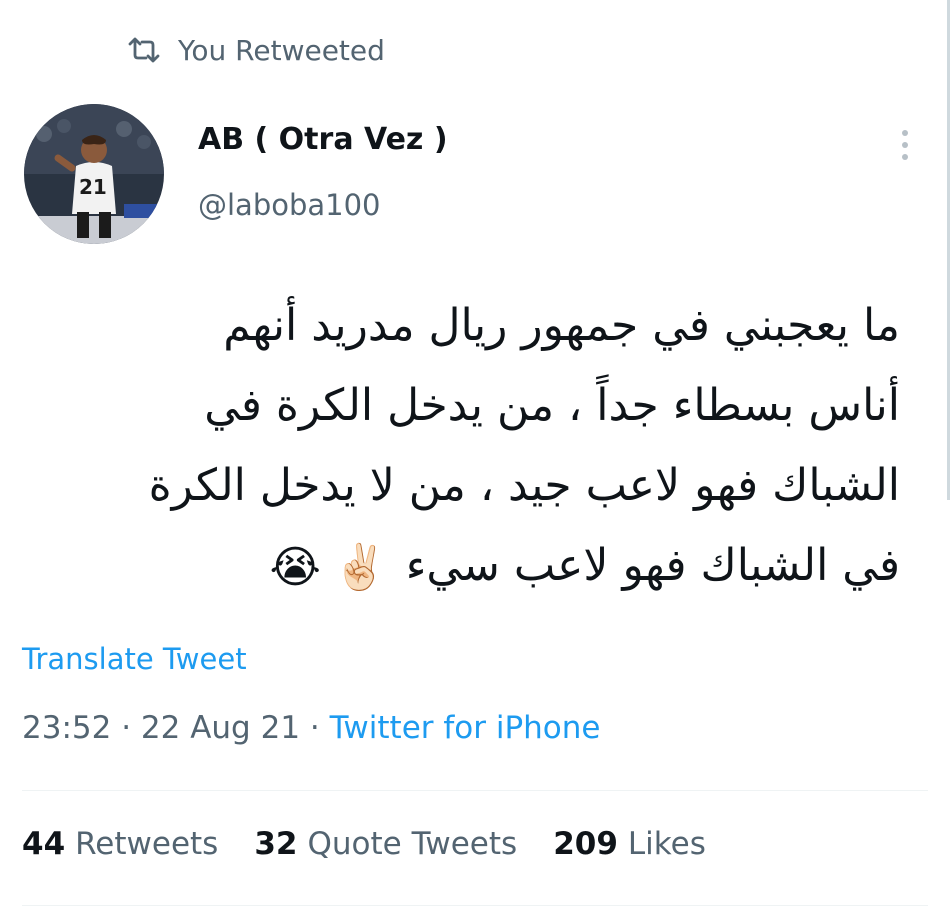 The width and height of the screenshot is (950, 915). What do you see at coordinates (144, 50) in the screenshot?
I see `retweet-icon` at bounding box center [144, 50].